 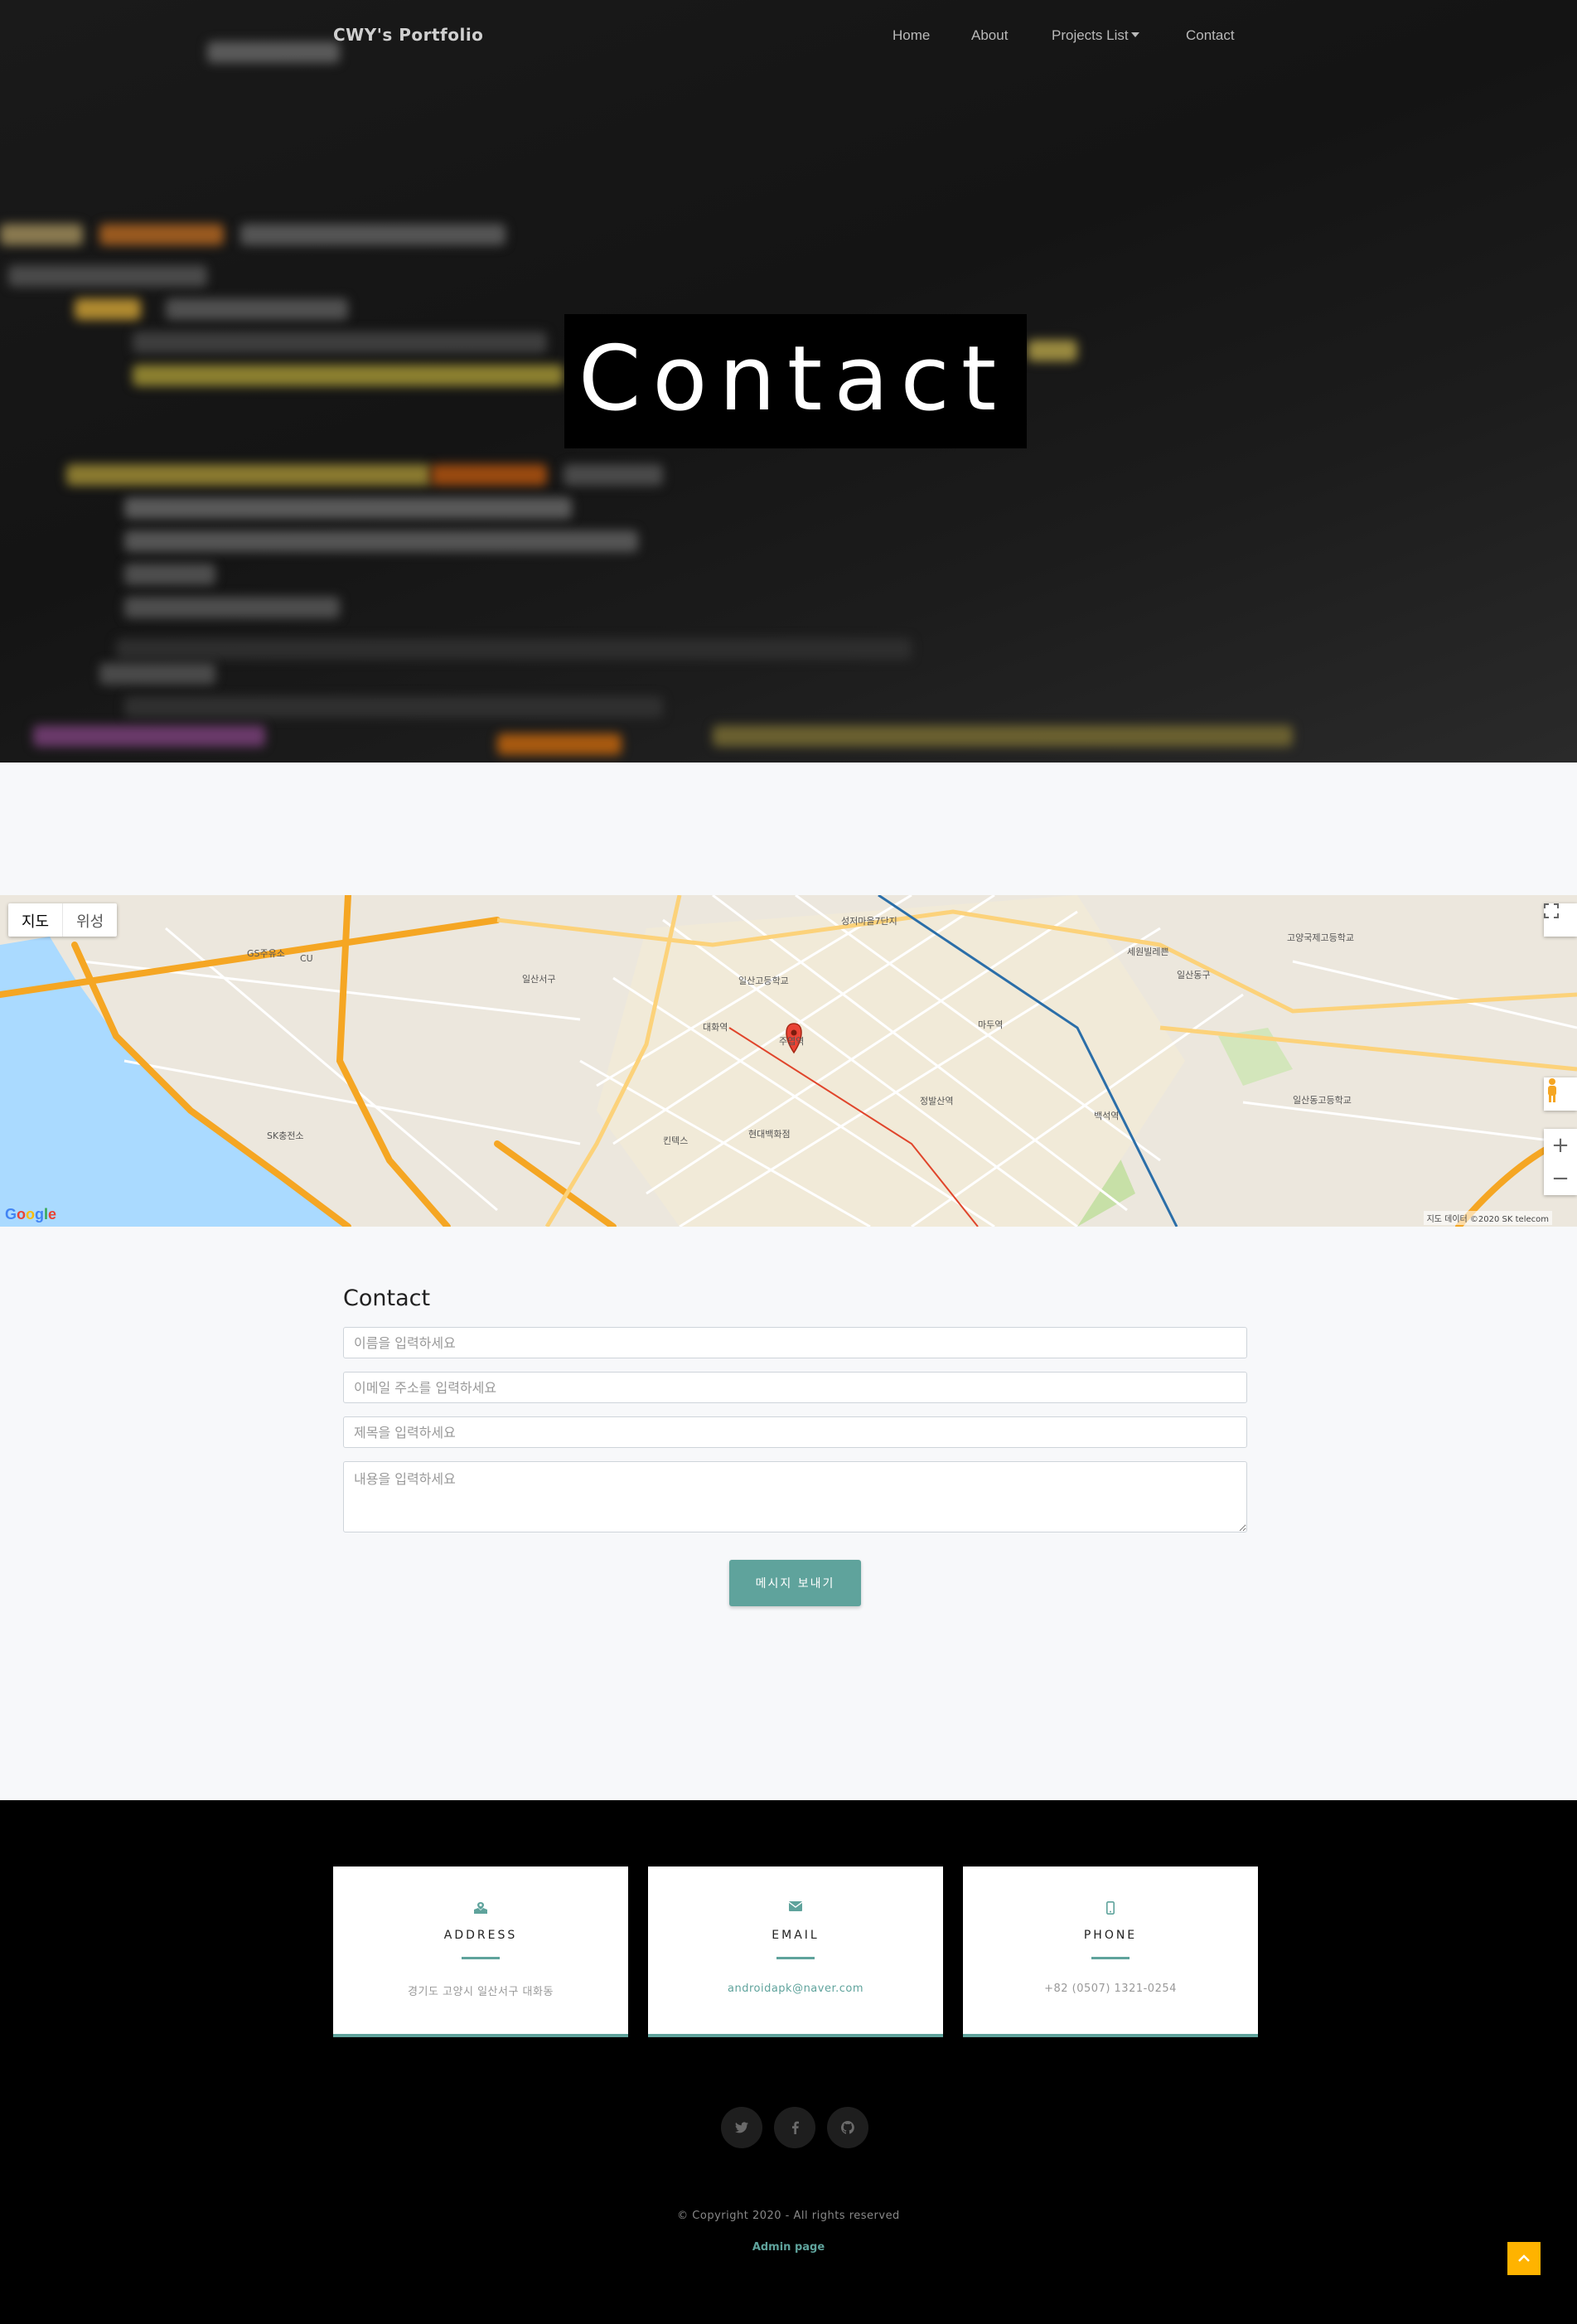 What do you see at coordinates (90, 920) in the screenshot?
I see `map-type-satellite: 위성` at bounding box center [90, 920].